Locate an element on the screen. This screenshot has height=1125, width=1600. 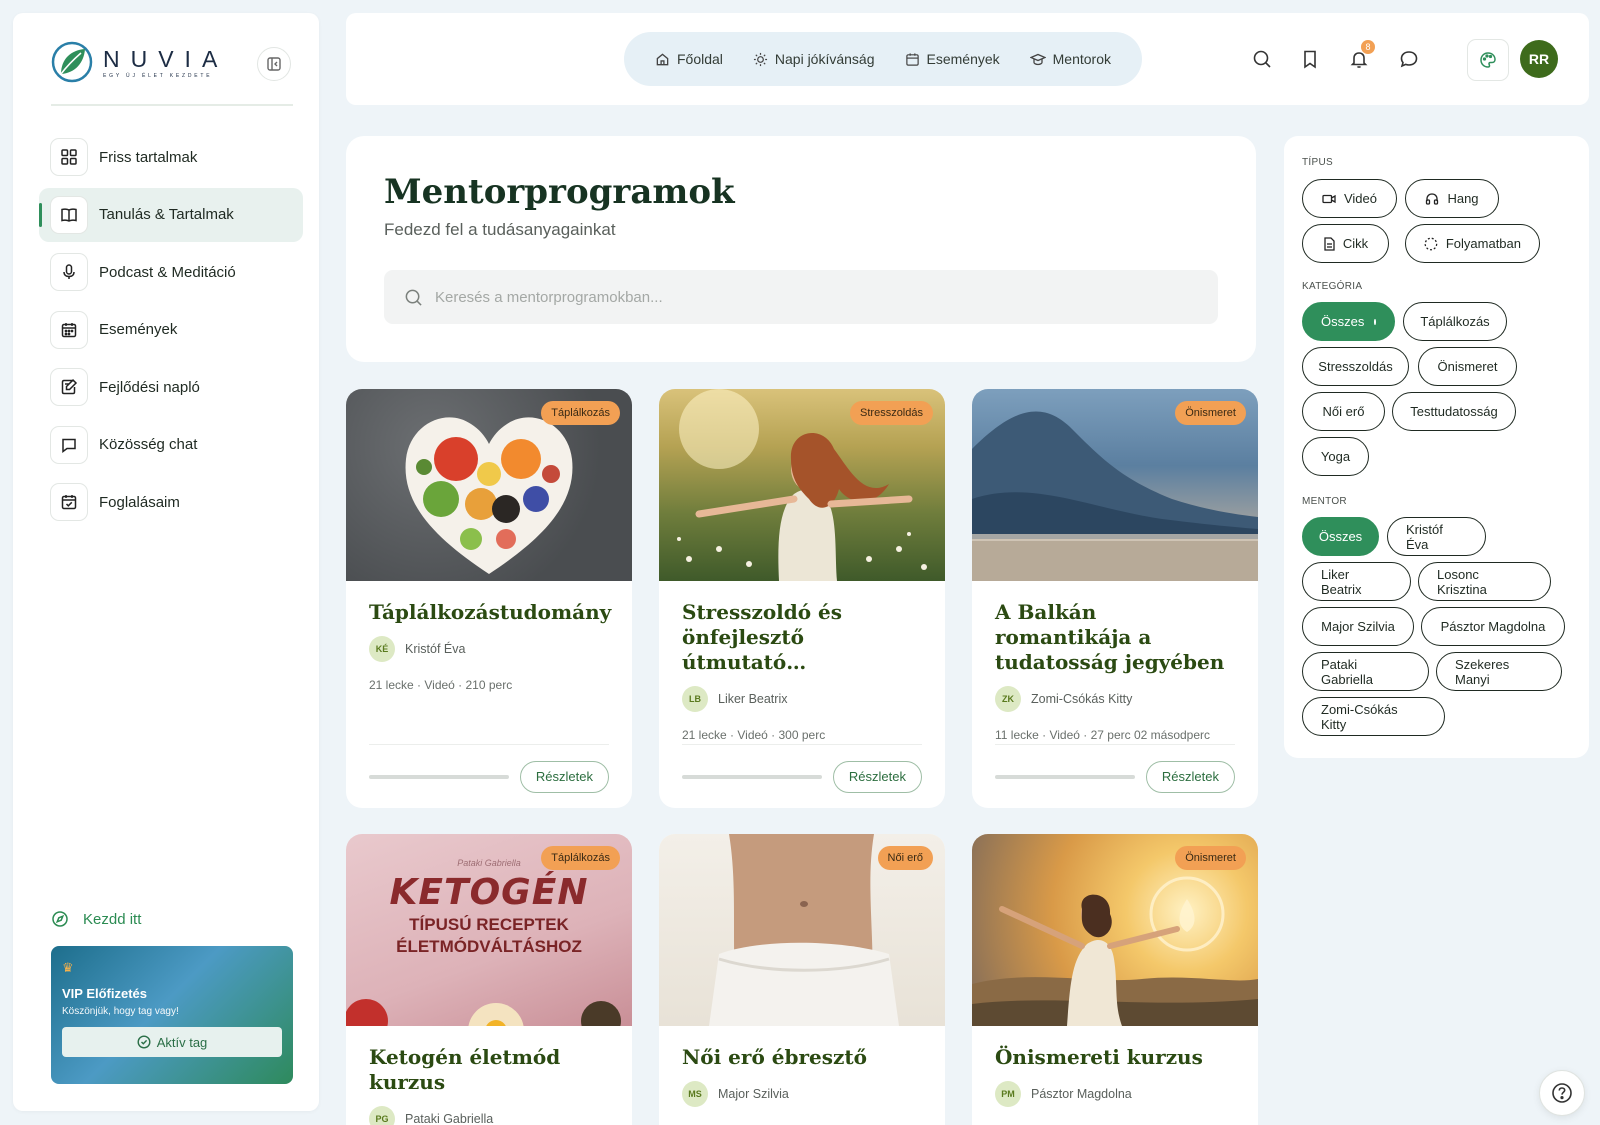
theme-button is located at coordinates (1488, 60).